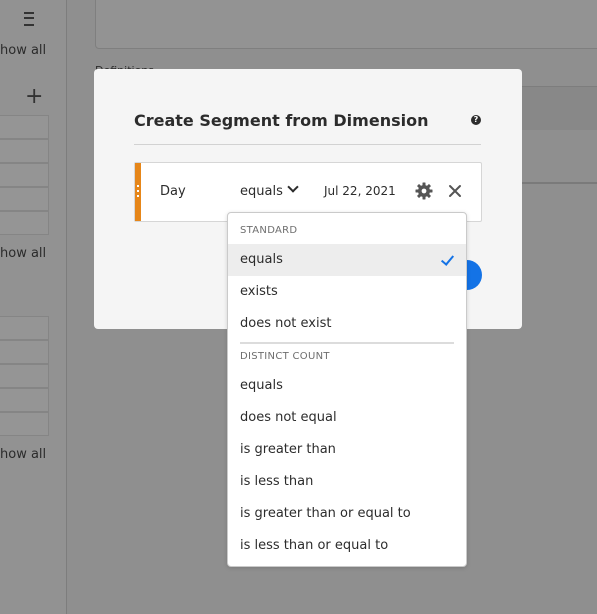  I want to click on menu-item-label: is less than, so click(277, 481).